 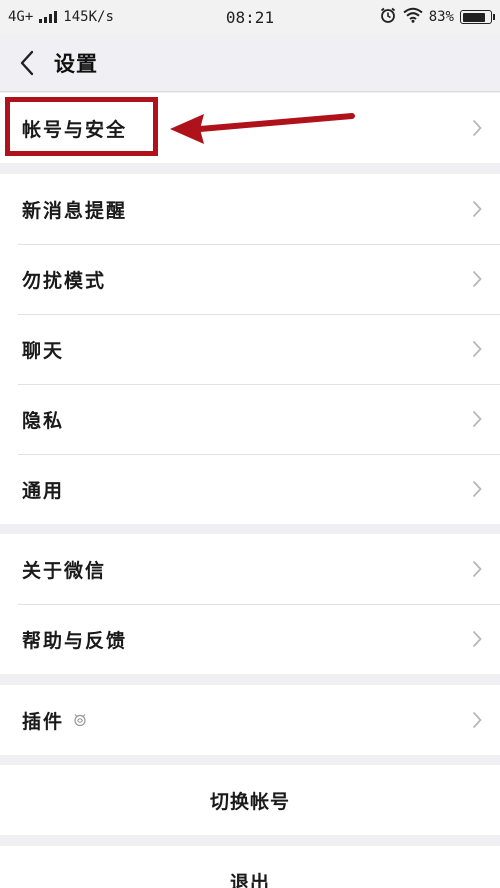 I want to click on setting-chat: 聊天, so click(x=250, y=349).